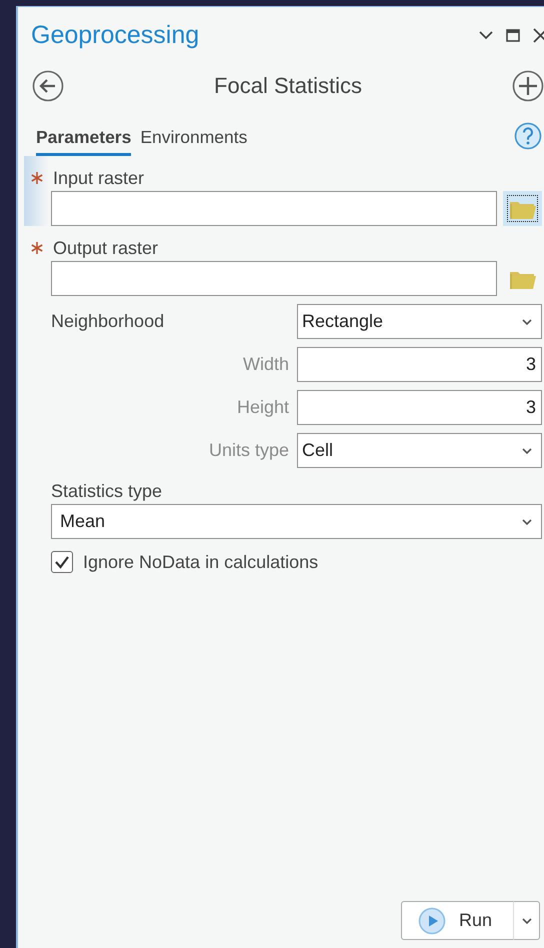 The height and width of the screenshot is (948, 544). Describe the element at coordinates (265, 364) in the screenshot. I see `parameter-label: Width` at that location.